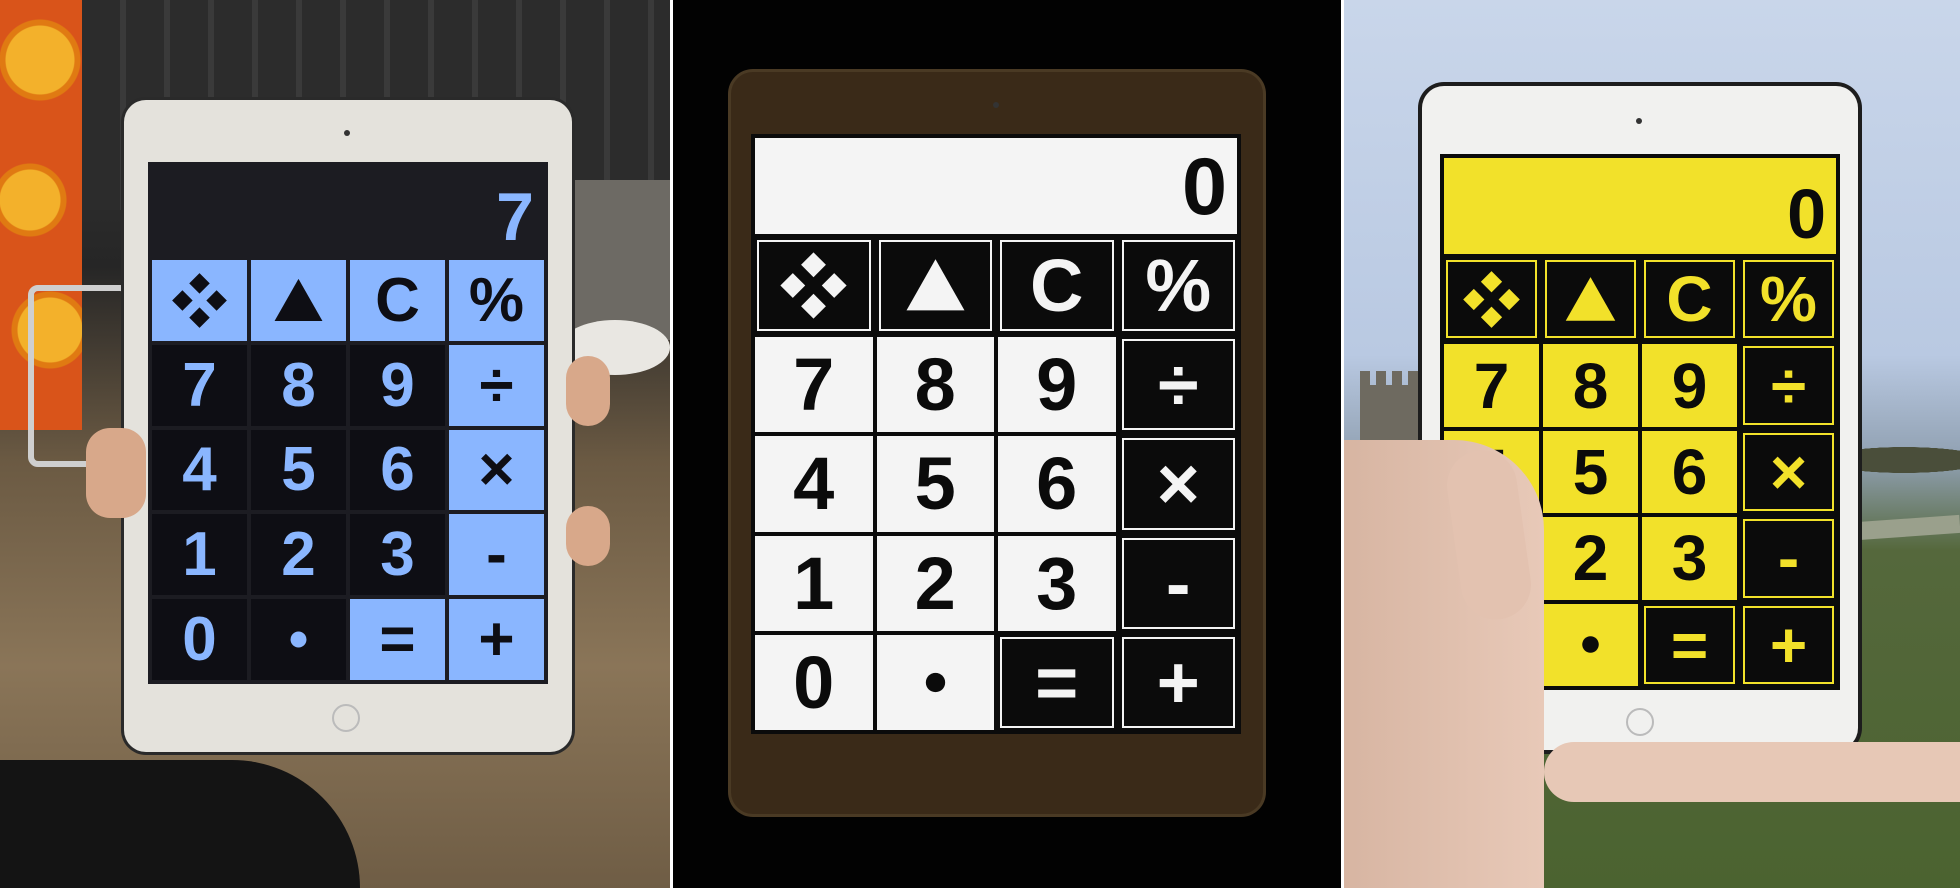 This screenshot has height=888, width=1960. I want to click on calculator-screen: 7 C% 7 8 9 ÷ 4 5 6 × 1 2 3-0 = +, so click(348, 423).